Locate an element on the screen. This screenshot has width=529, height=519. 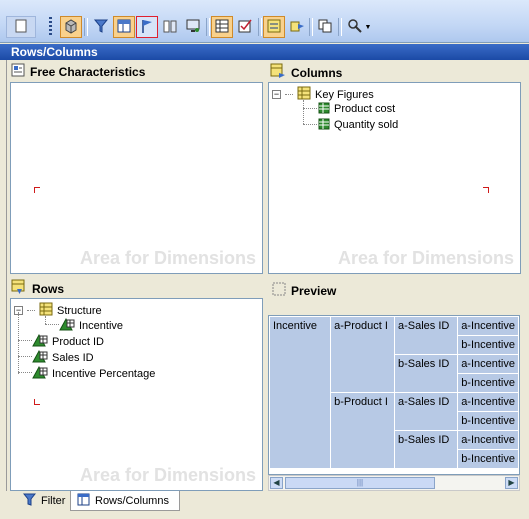
navigation-button is located at coordinates (274, 27).